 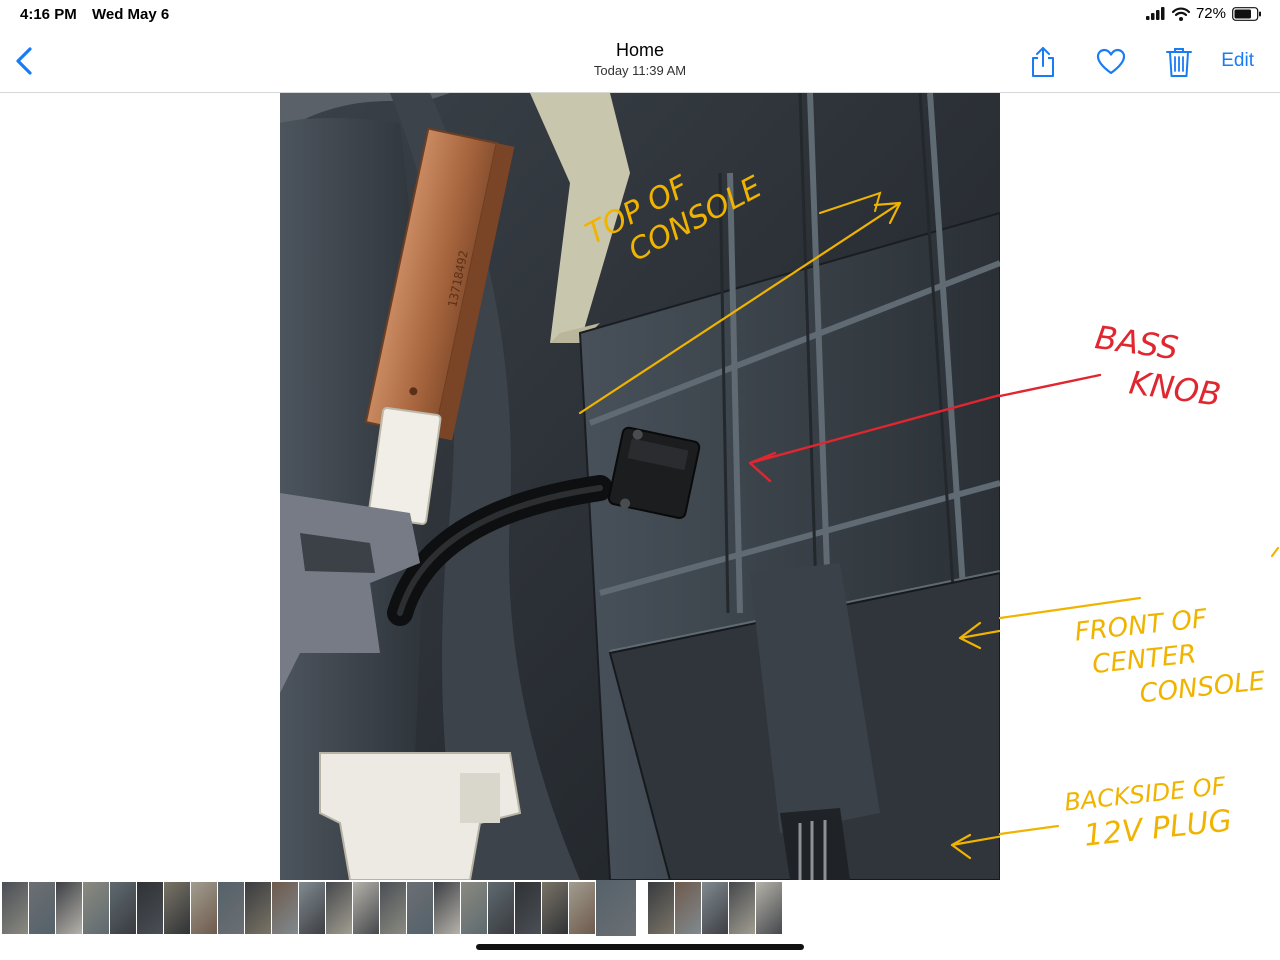 I want to click on thumbnail-selected, so click(x=616, y=908).